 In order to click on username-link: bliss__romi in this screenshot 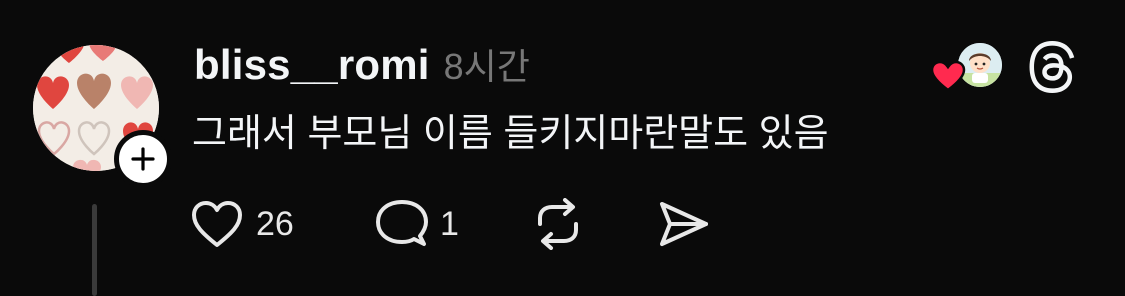, I will do `click(312, 65)`.